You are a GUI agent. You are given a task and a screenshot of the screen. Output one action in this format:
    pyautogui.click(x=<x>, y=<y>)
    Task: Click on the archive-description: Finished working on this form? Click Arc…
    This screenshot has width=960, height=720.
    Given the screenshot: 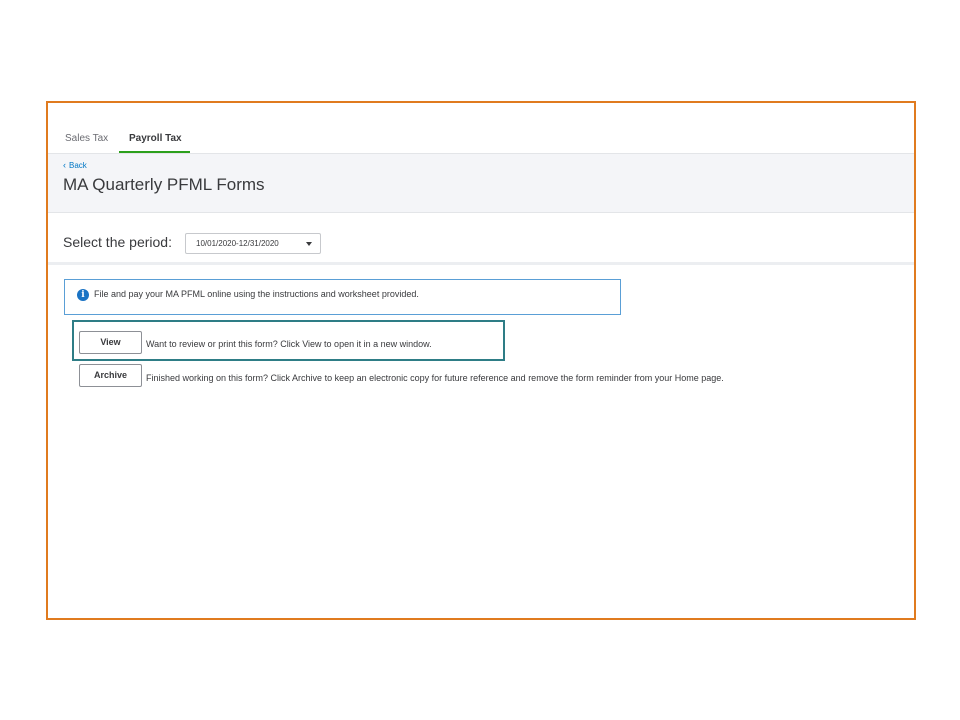 What is the action you would take?
    pyautogui.click(x=435, y=378)
    